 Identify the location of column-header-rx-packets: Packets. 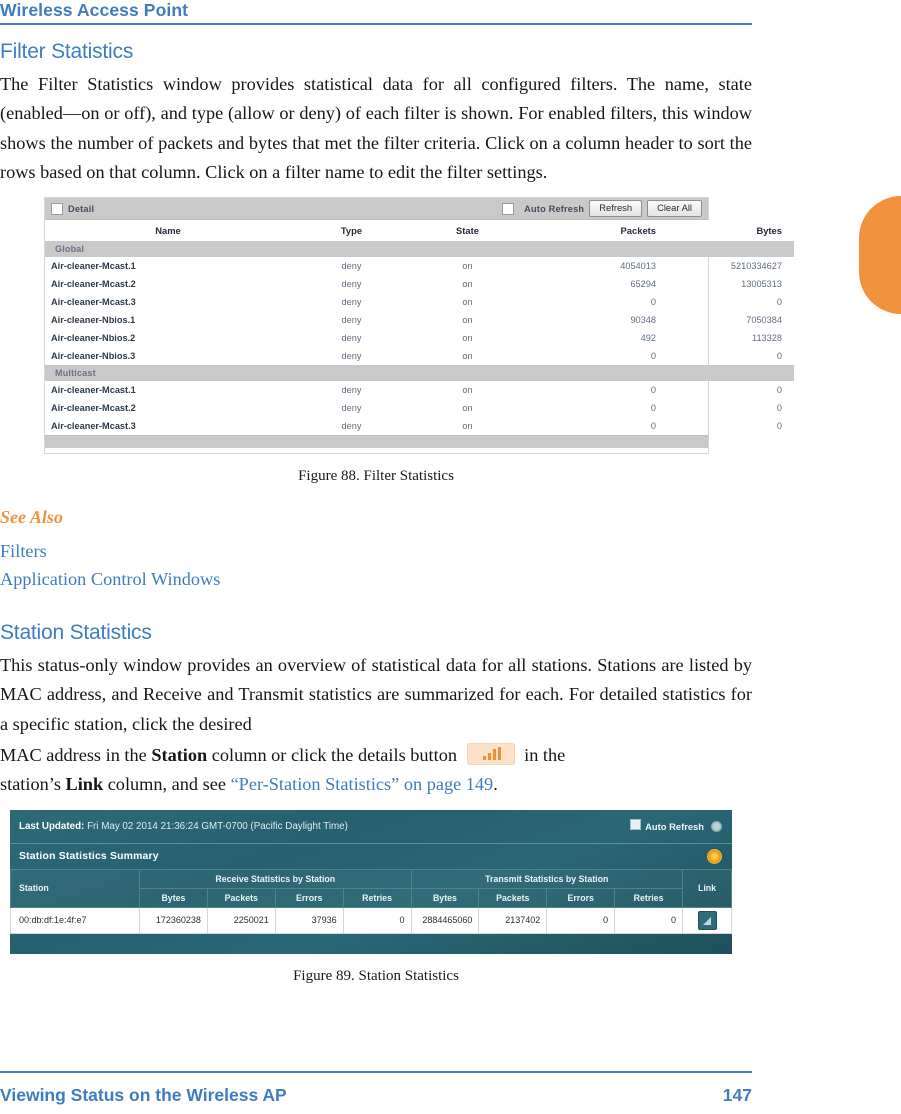
(241, 897).